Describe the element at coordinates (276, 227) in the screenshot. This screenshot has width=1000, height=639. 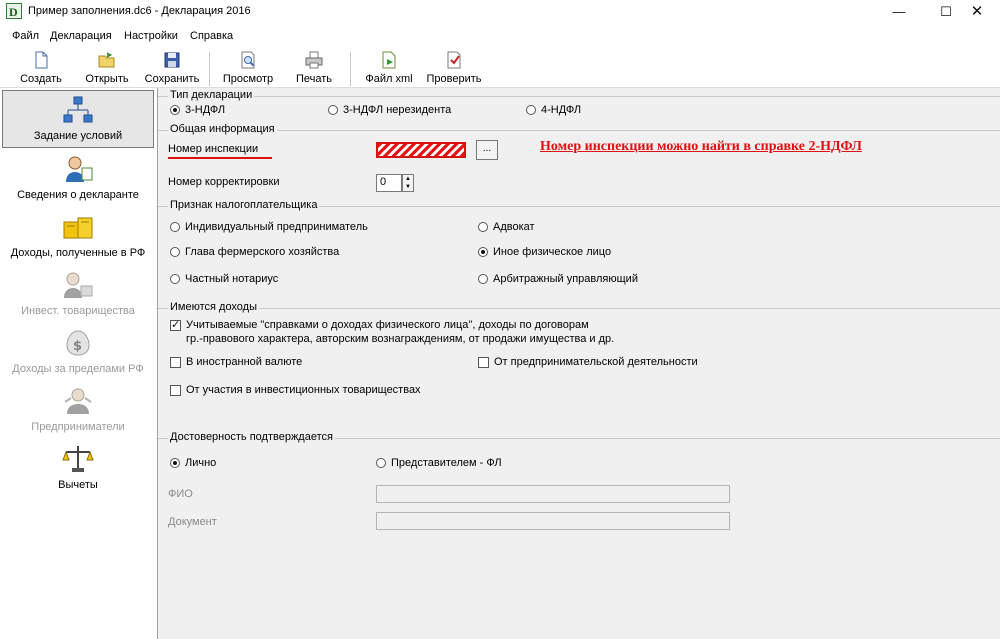
I see `radio-label: Индивидуальный предприниматель` at that location.